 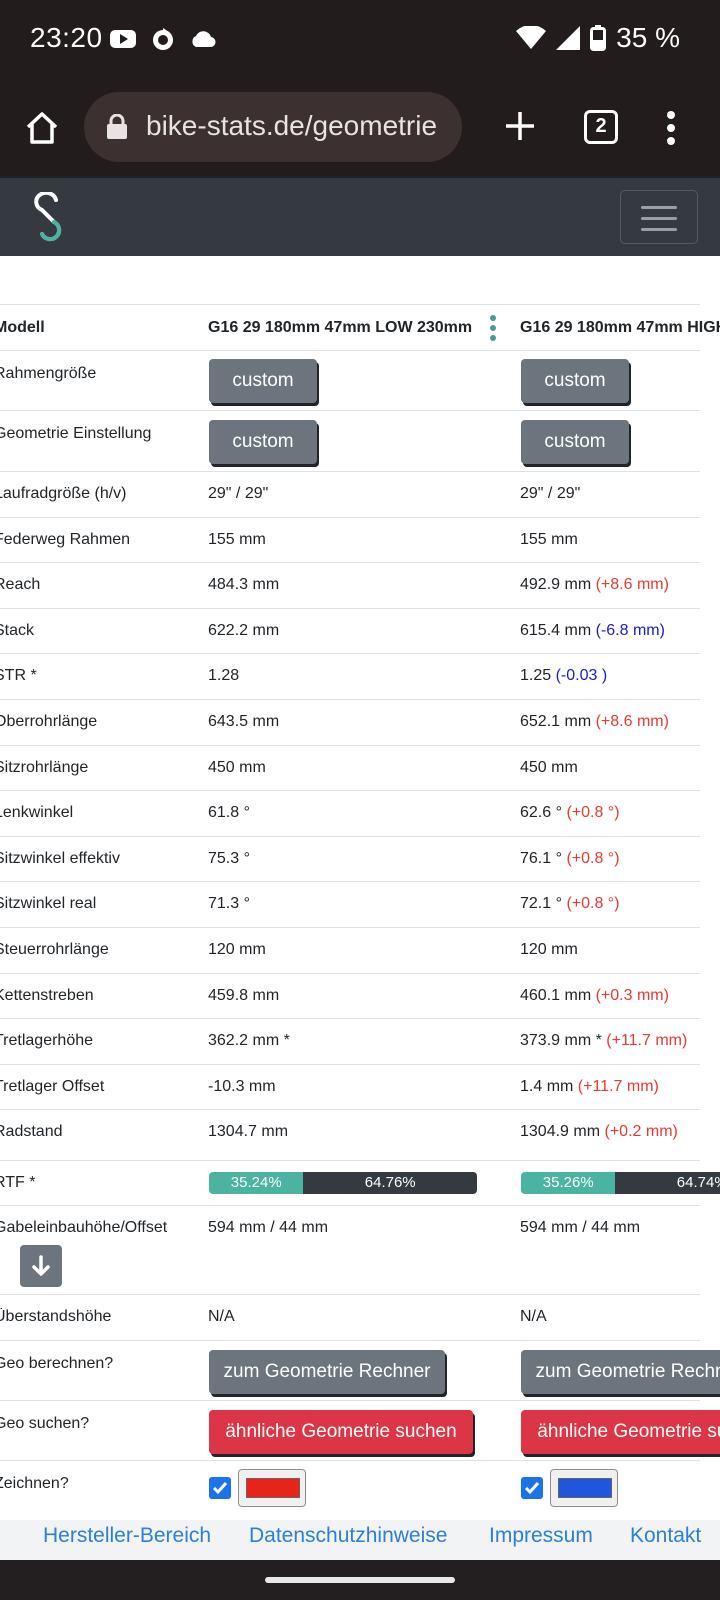 What do you see at coordinates (575, 442) in the screenshot?
I see `geo-setting-select-2: custom` at bounding box center [575, 442].